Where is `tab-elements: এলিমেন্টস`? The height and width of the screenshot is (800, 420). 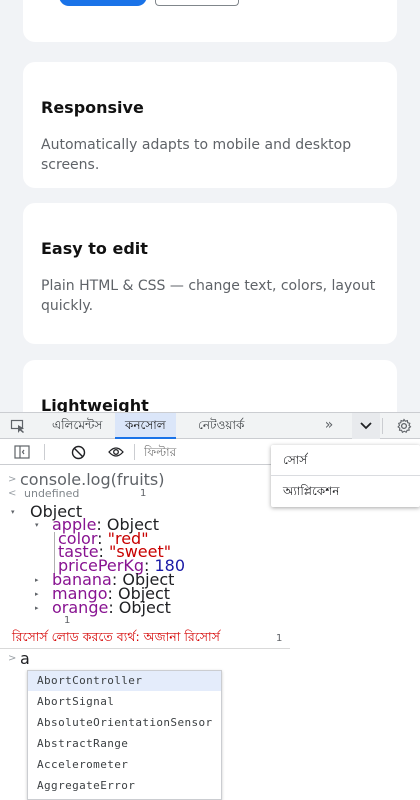 tab-elements: এলিমেন্টস is located at coordinates (77, 426).